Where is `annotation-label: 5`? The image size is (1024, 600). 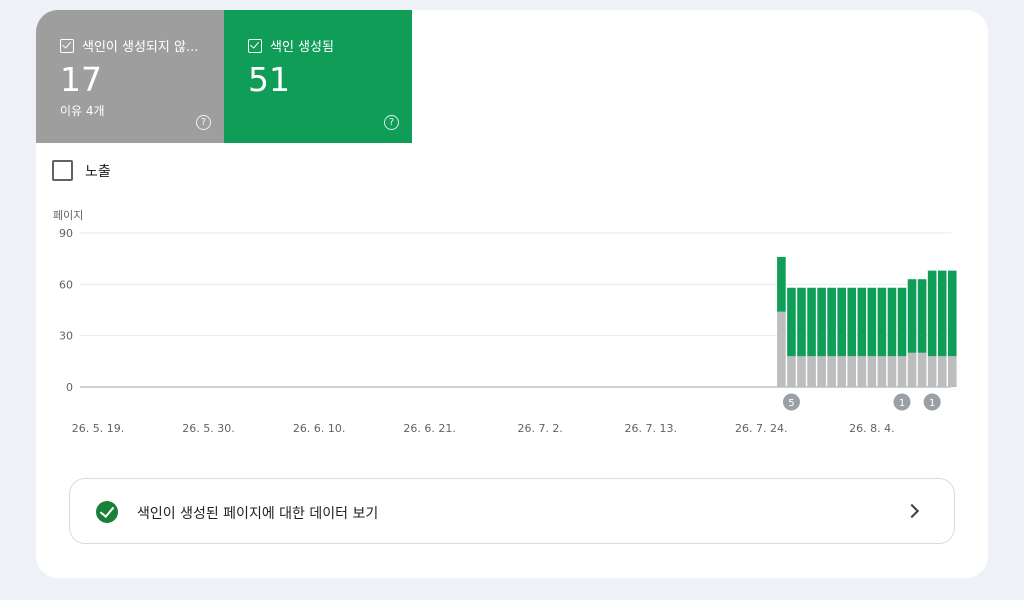
annotation-label: 5 is located at coordinates (791, 403).